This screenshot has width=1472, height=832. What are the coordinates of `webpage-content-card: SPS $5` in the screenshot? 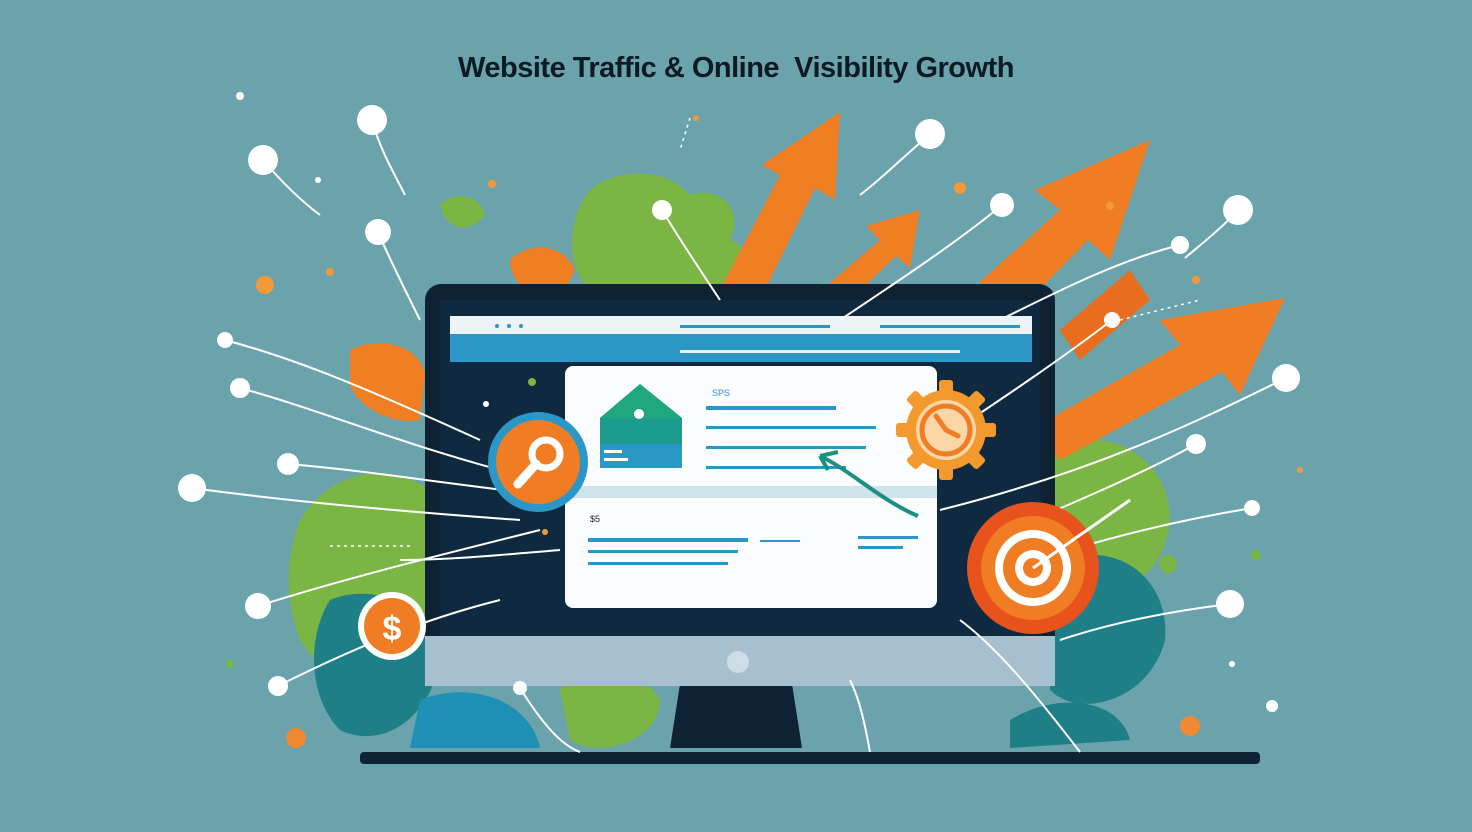 It's located at (751, 487).